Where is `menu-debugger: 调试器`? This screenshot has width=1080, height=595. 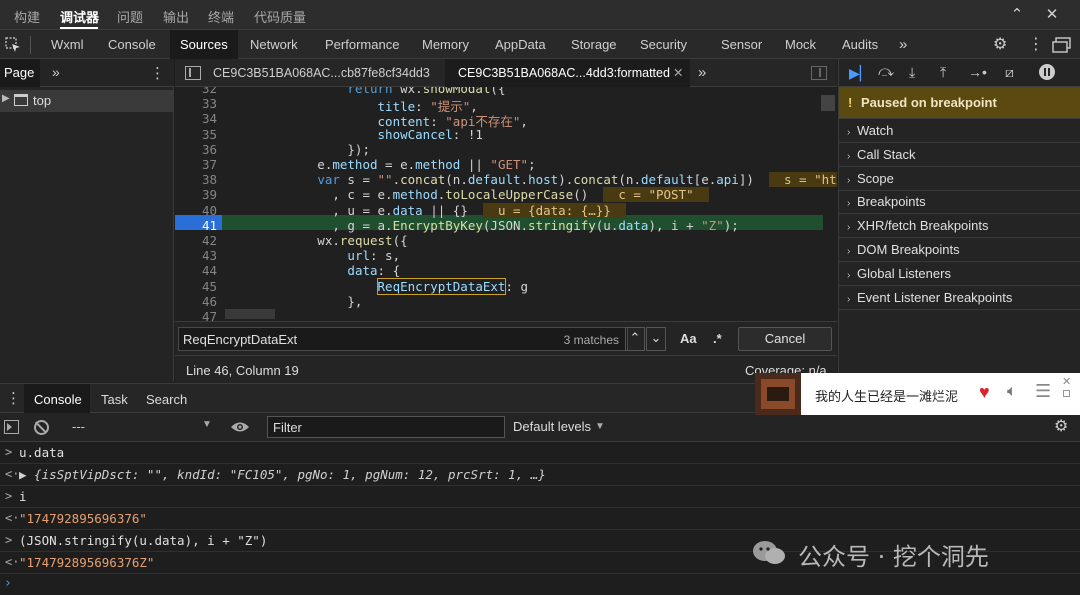
menu-debugger: 调试器 is located at coordinates (79, 16).